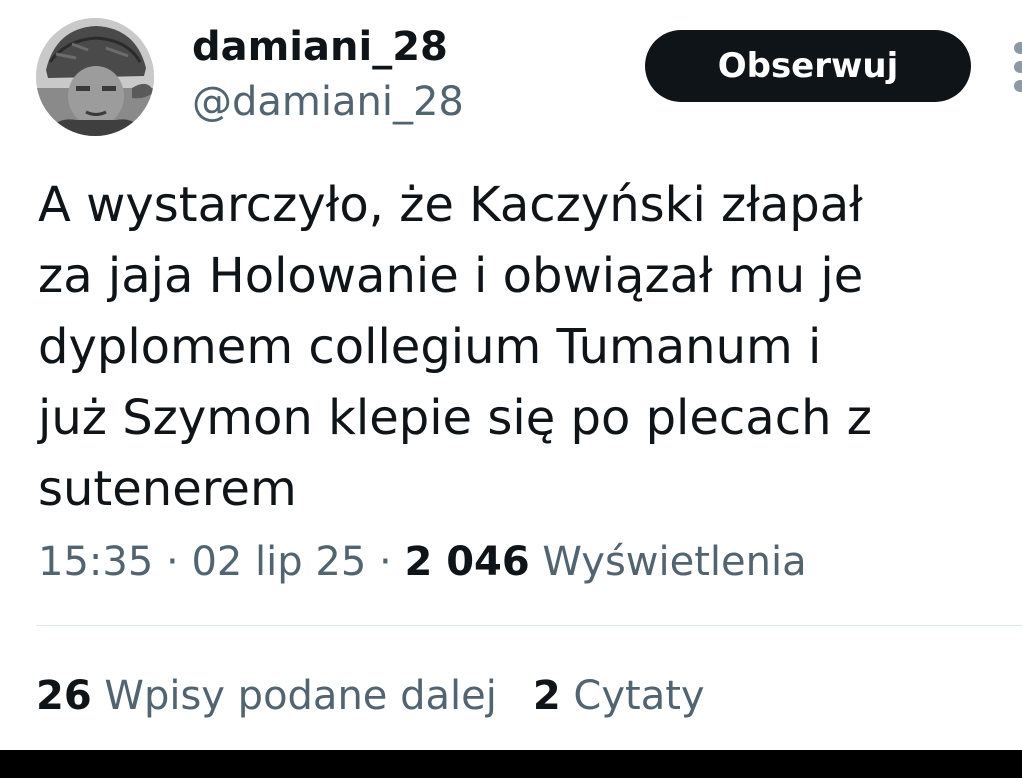  Describe the element at coordinates (1015, 67) in the screenshot. I see `more-vertical-icon` at that location.